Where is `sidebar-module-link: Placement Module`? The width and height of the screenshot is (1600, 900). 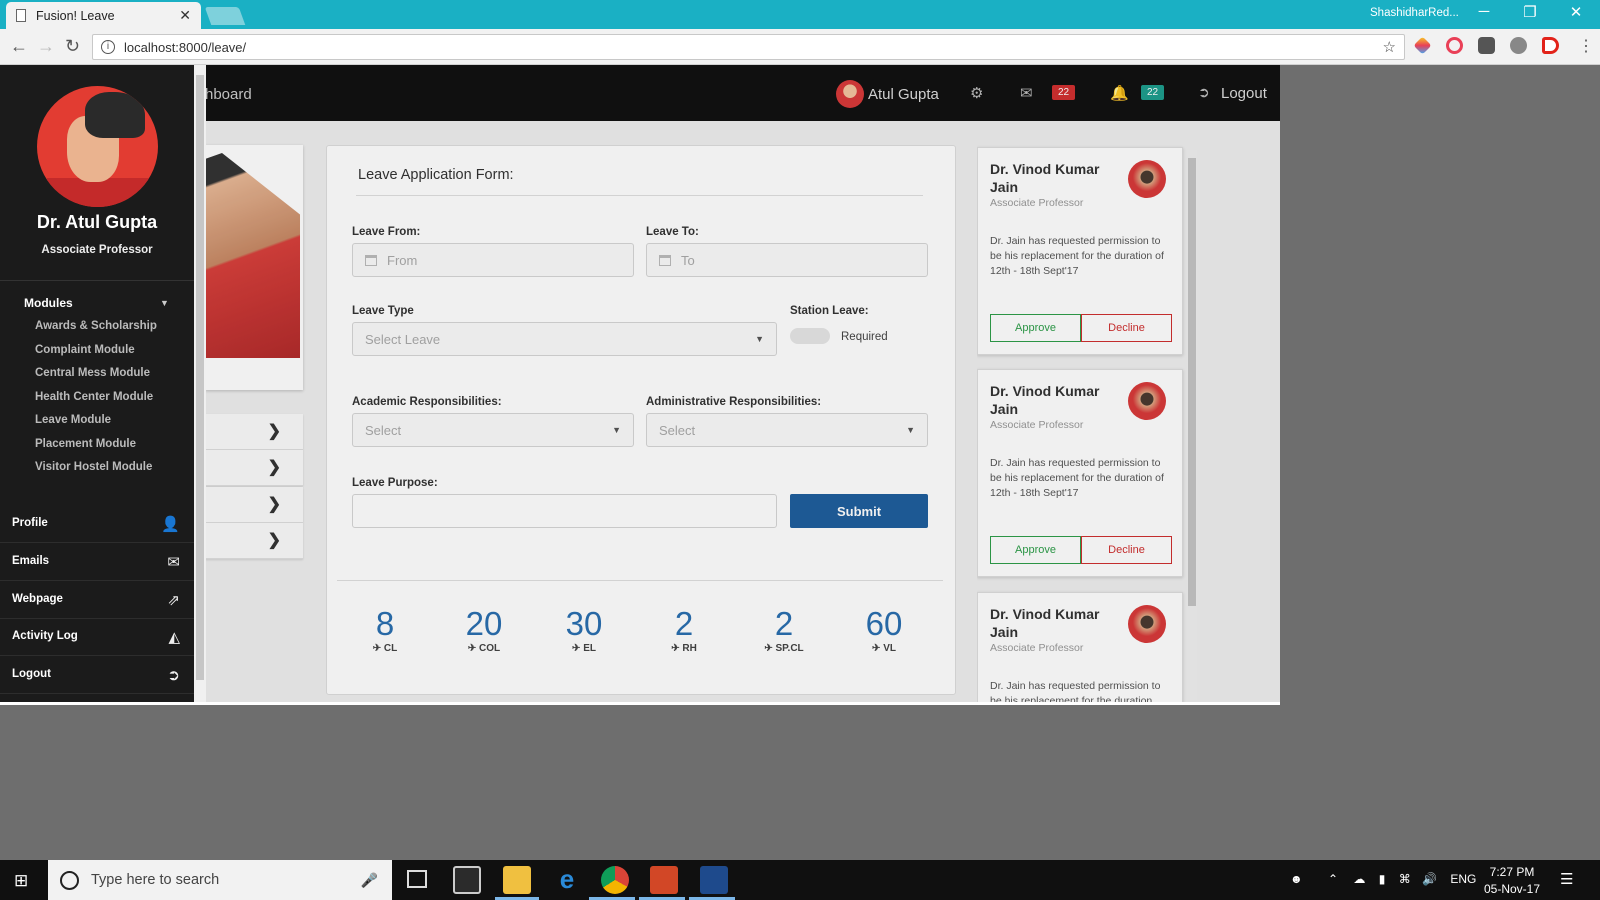
sidebar-module-link: Placement Module is located at coordinates (85, 444).